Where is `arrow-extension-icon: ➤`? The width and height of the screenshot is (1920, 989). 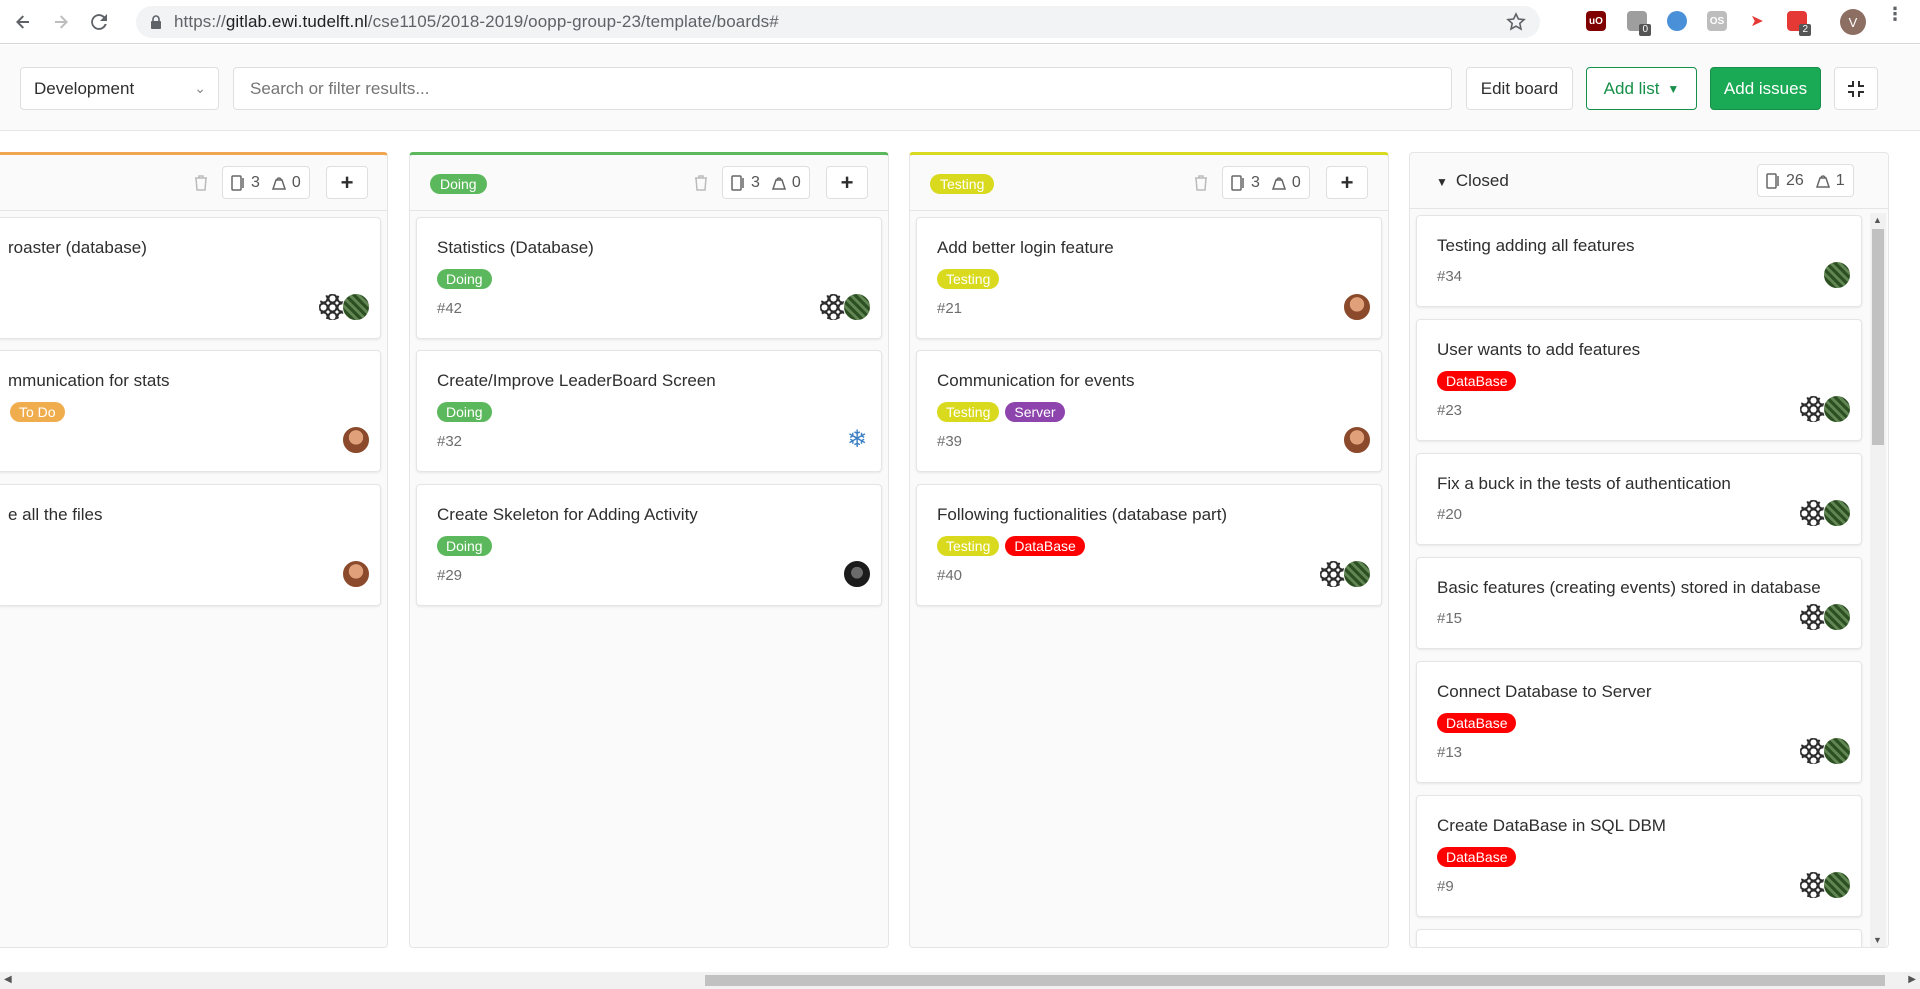
arrow-extension-icon: ➤ is located at coordinates (1757, 21).